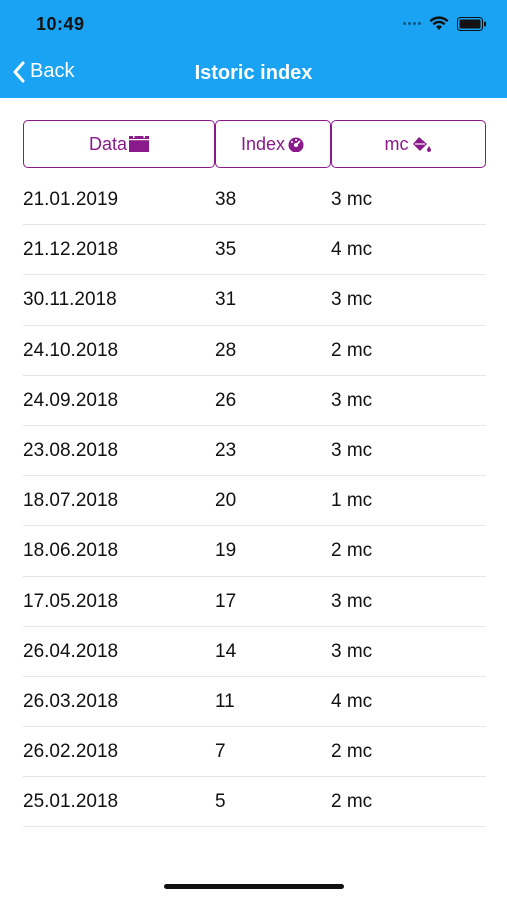 The height and width of the screenshot is (900, 507). Describe the element at coordinates (471, 23) in the screenshot. I see `battery-icon` at that location.